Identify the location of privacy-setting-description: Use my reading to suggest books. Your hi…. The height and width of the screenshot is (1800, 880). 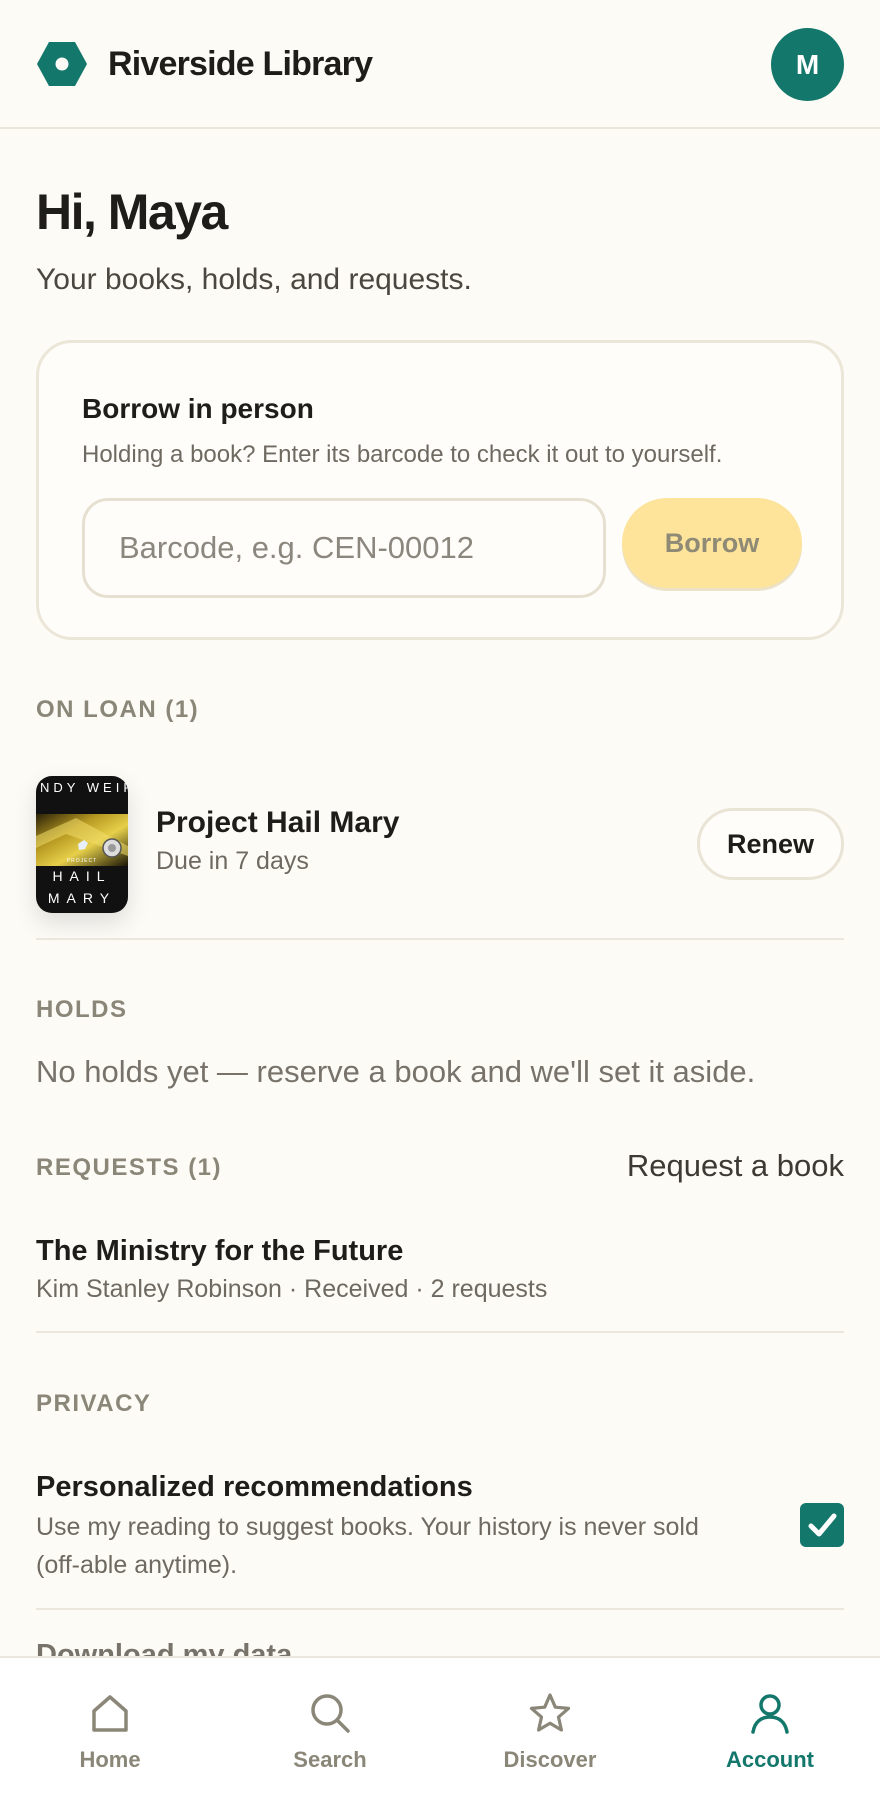
(367, 1546).